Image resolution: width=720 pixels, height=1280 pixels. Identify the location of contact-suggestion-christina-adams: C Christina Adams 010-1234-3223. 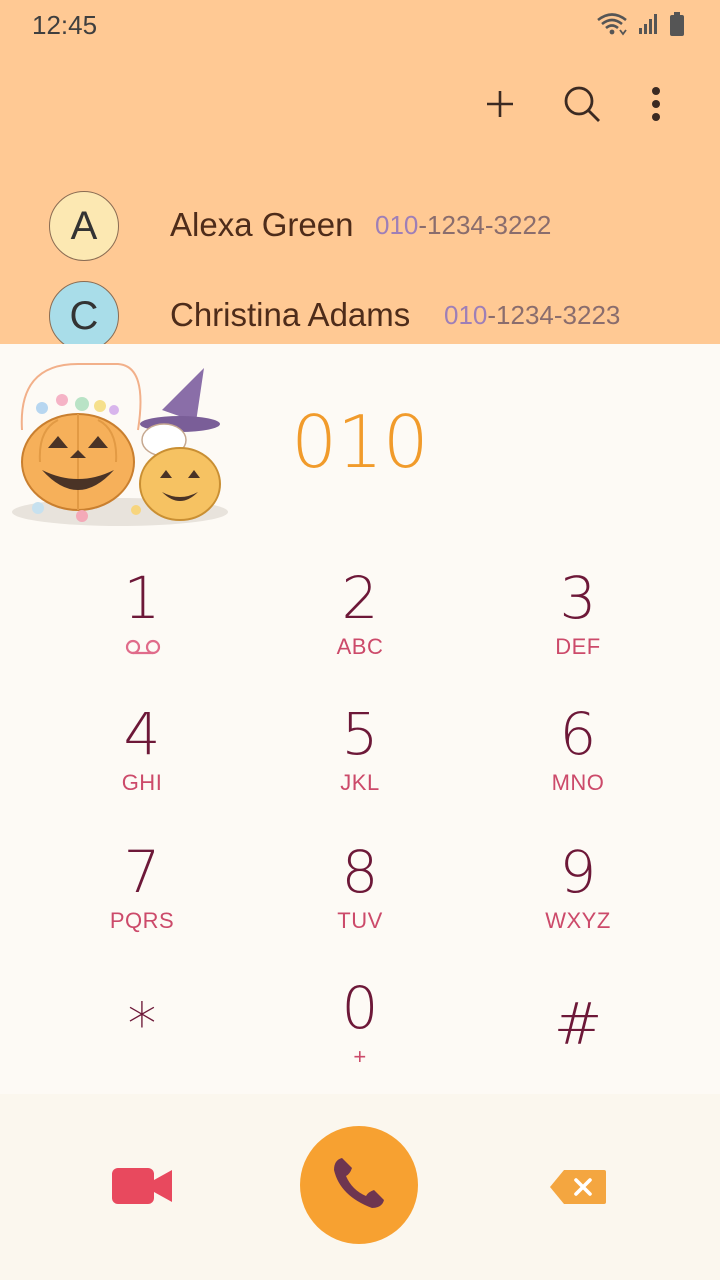
(360, 310).